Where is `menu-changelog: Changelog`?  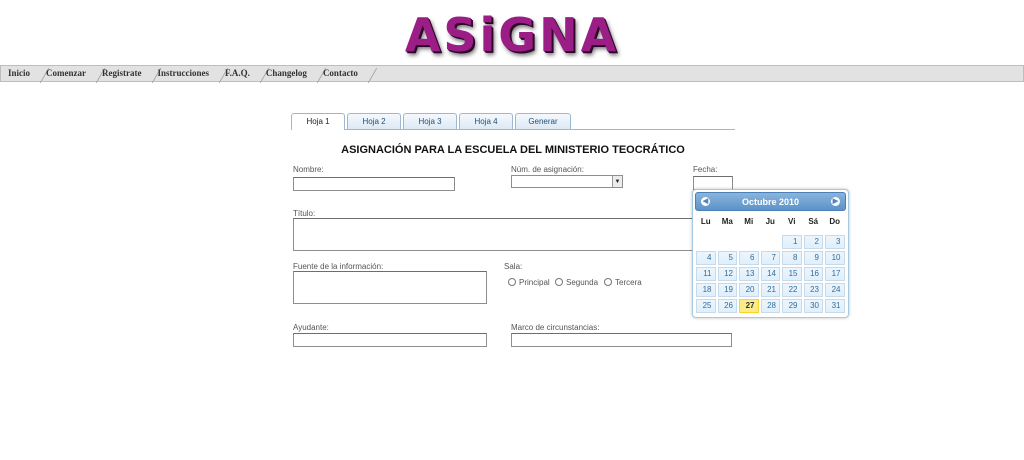 menu-changelog: Changelog is located at coordinates (287, 73).